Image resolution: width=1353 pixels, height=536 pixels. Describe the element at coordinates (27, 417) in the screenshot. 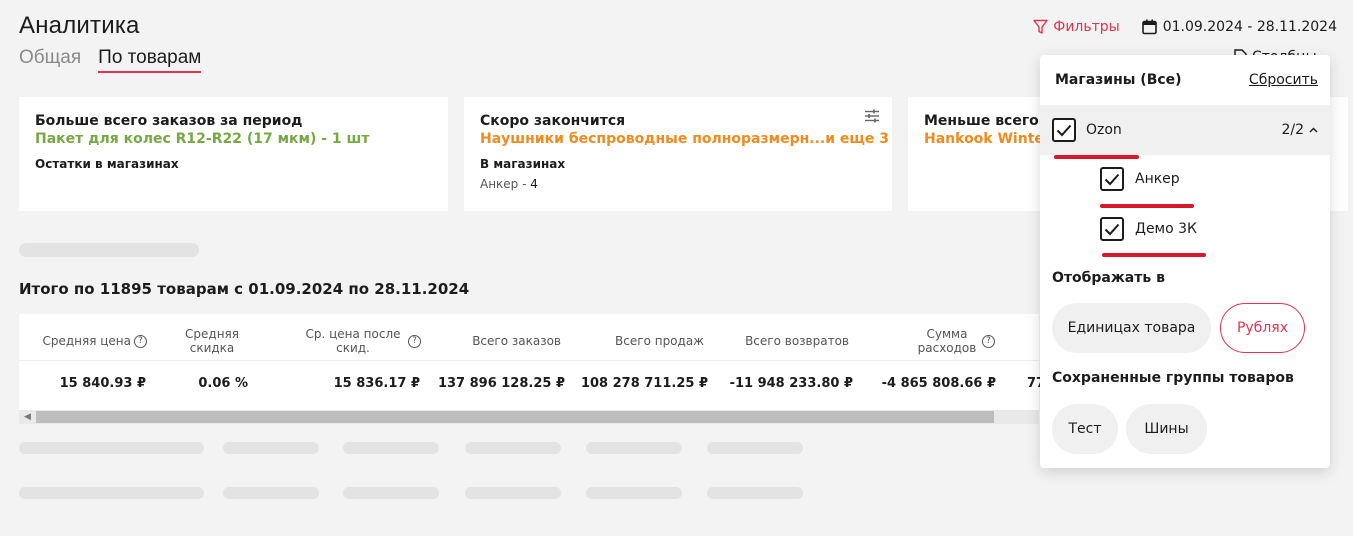

I see `scroll-left-icon: ◀` at that location.